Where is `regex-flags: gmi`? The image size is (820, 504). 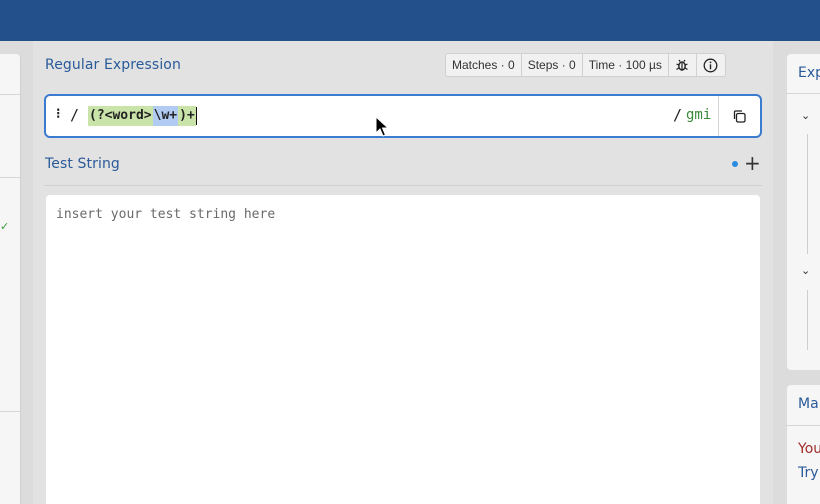
regex-flags: gmi is located at coordinates (698, 115).